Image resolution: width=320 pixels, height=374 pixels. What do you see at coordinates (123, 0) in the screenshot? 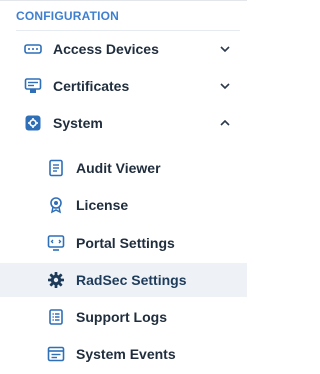
I see `top-divider` at bounding box center [123, 0].